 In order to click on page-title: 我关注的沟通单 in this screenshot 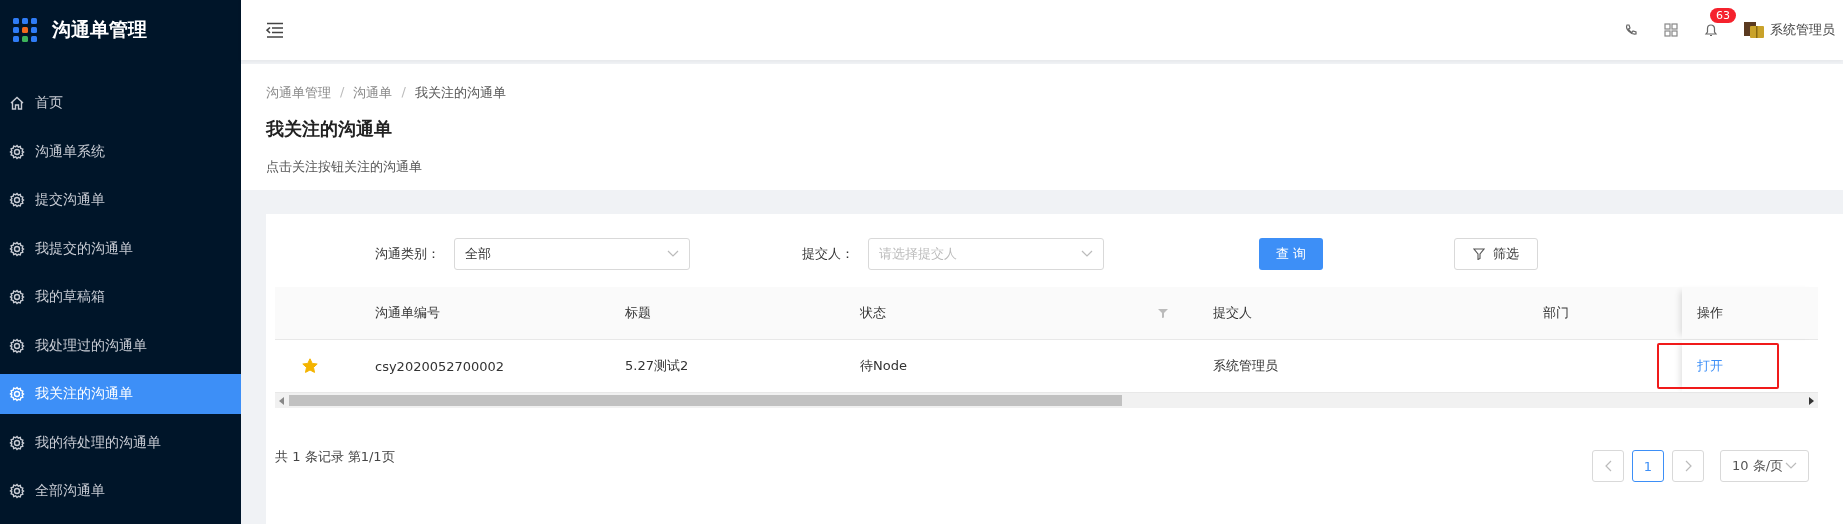, I will do `click(329, 129)`.